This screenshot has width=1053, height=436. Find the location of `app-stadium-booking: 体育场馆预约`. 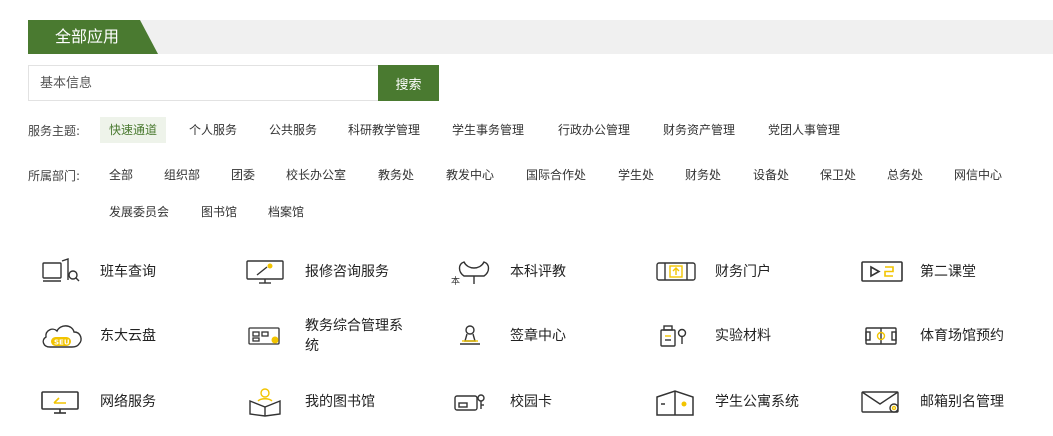

app-stadium-booking: 体育场馆预约 is located at coordinates (932, 336).